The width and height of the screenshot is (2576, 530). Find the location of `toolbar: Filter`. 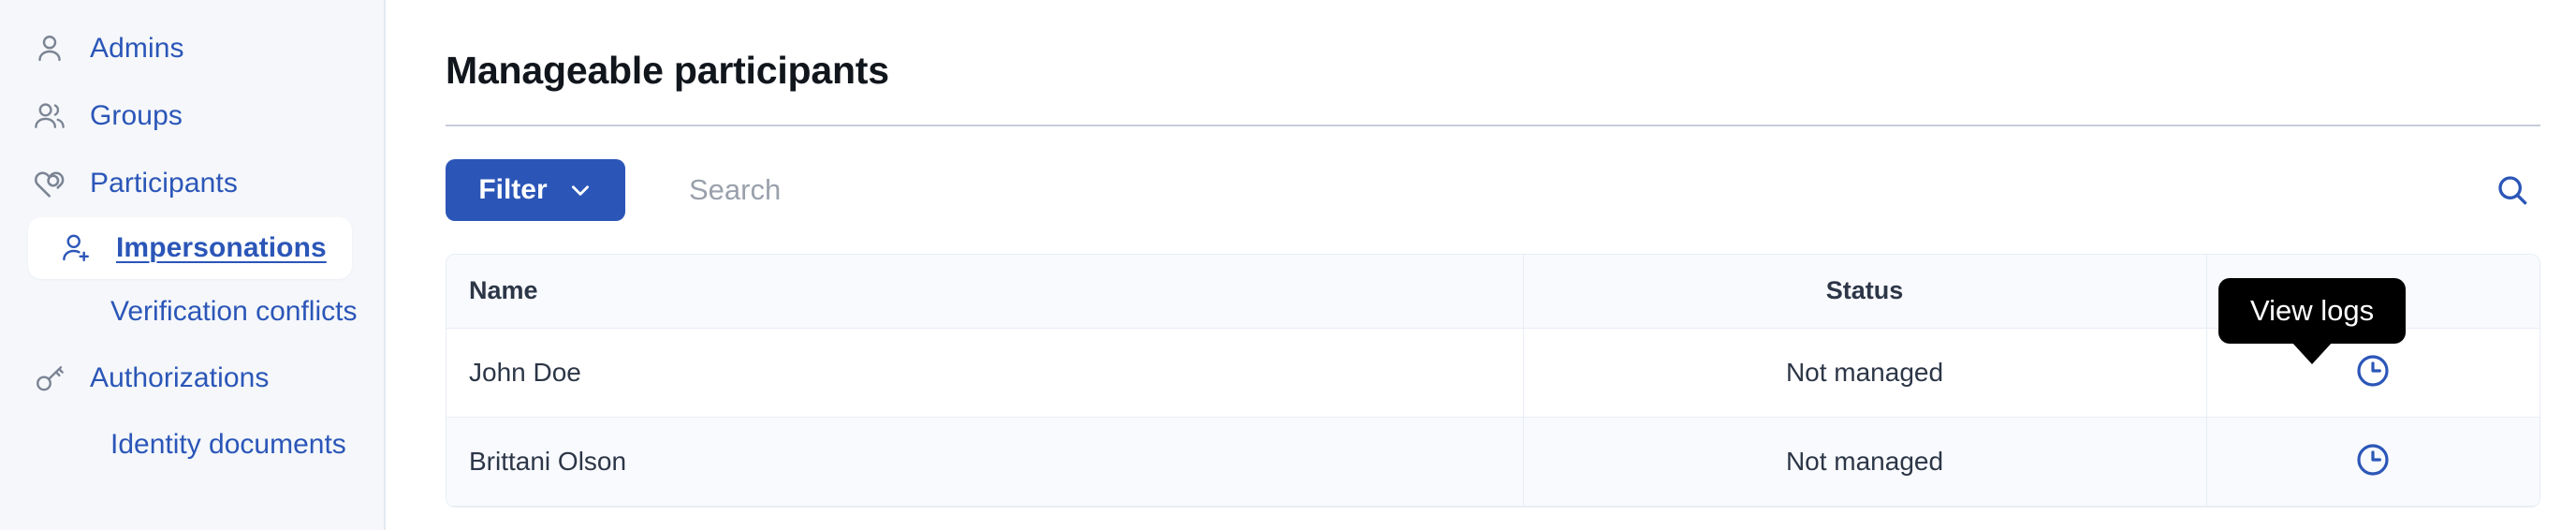

toolbar: Filter is located at coordinates (1493, 190).